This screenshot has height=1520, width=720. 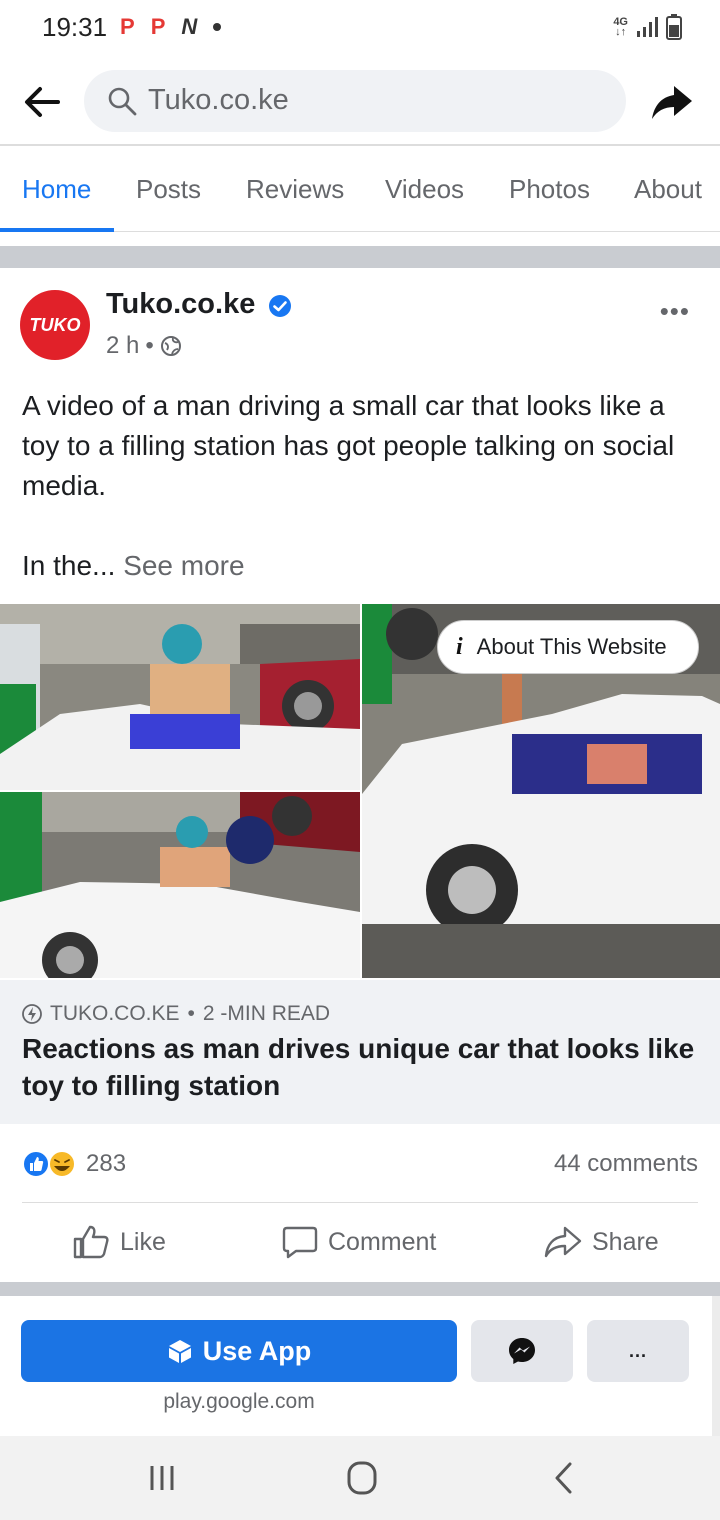 I want to click on bolt-icon, so click(x=32, y=1014).